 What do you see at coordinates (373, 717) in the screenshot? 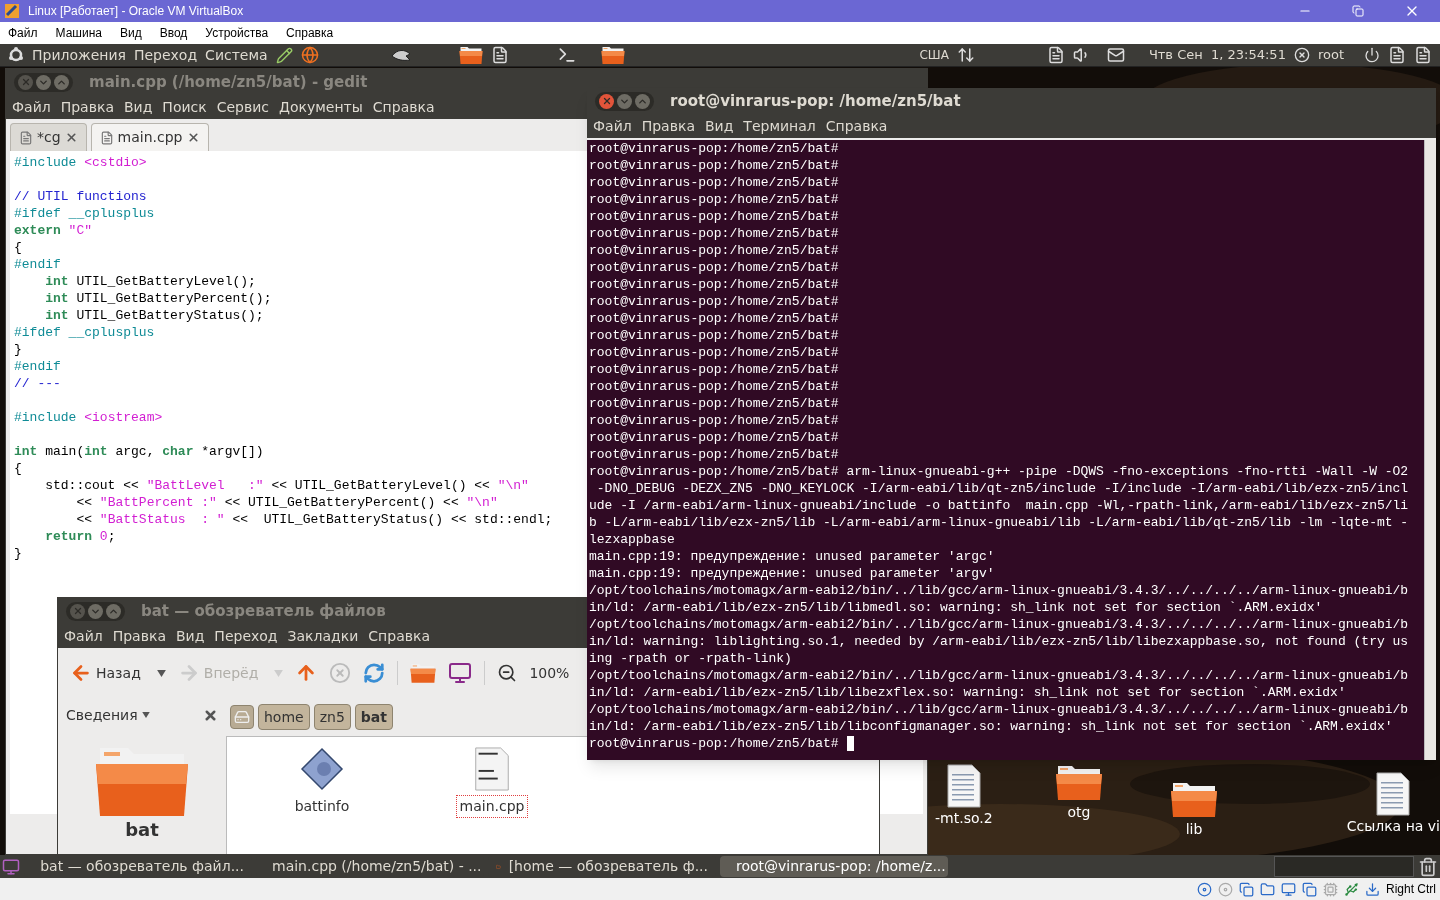
I see `path-button: bat` at bounding box center [373, 717].